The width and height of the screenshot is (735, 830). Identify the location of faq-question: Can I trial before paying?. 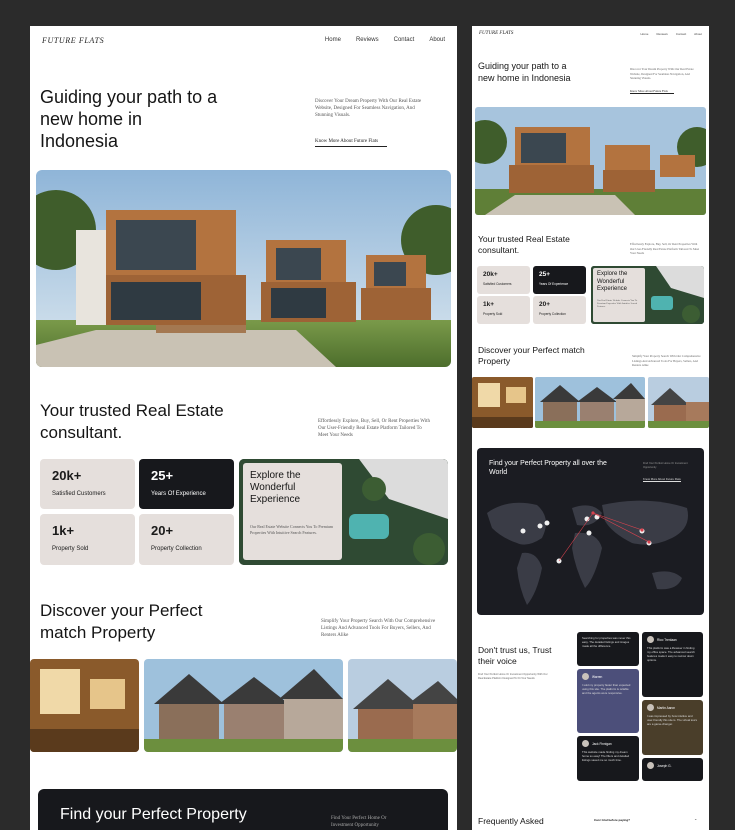
(612, 820).